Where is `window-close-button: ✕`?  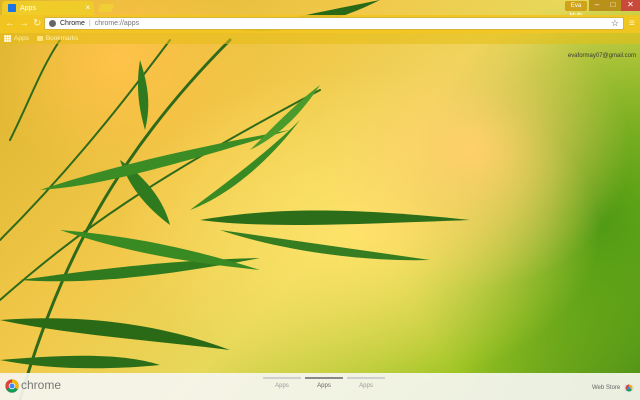 window-close-button: ✕ is located at coordinates (630, 5).